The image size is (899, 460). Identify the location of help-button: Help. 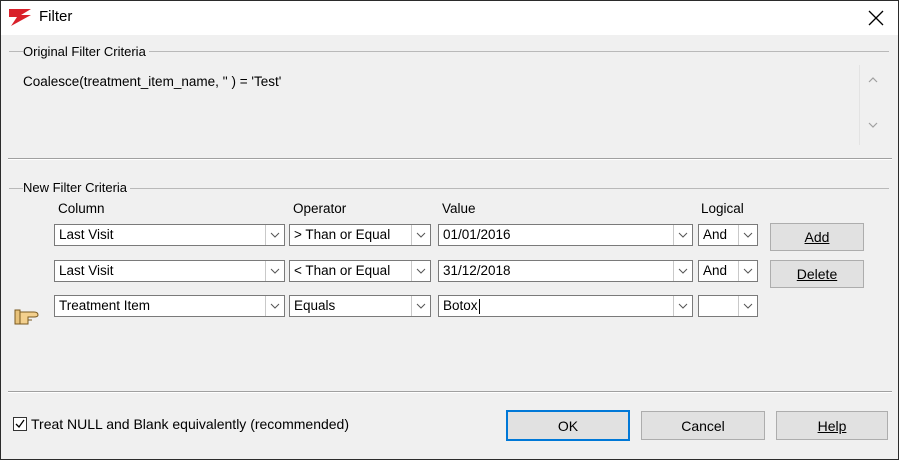
(832, 425).